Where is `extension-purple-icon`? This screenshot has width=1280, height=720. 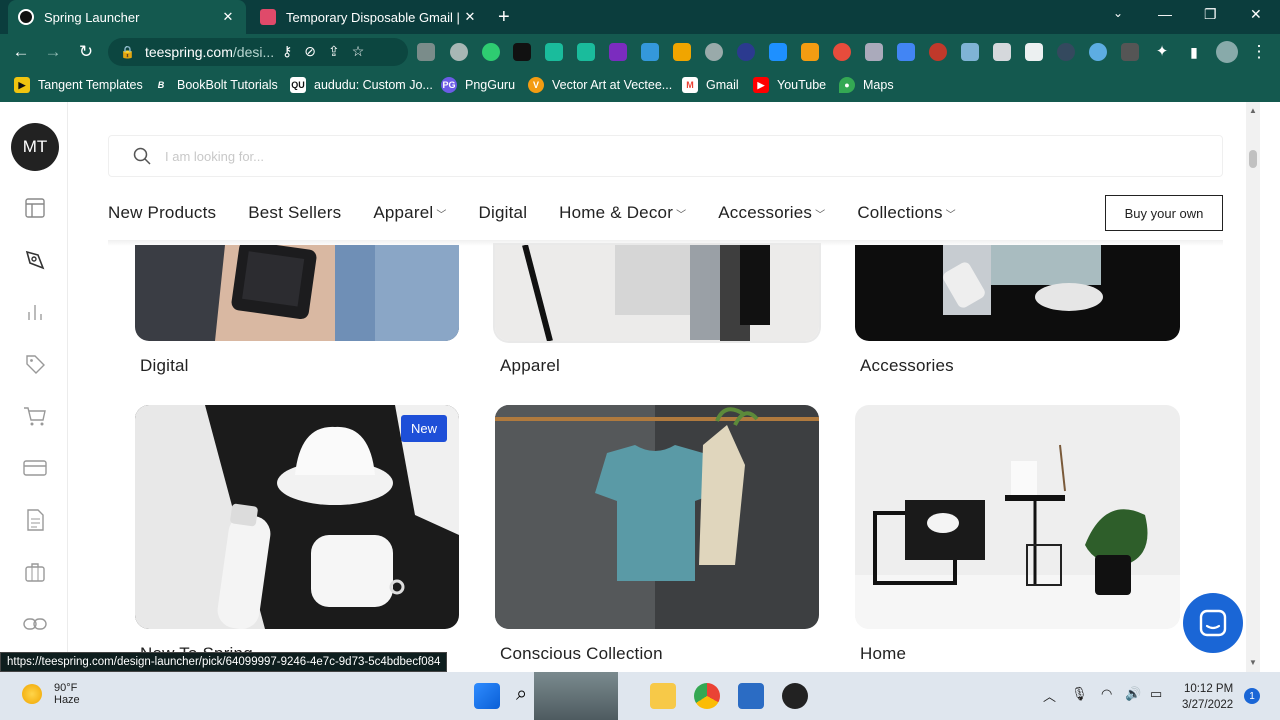
extension-purple-icon is located at coordinates (618, 52).